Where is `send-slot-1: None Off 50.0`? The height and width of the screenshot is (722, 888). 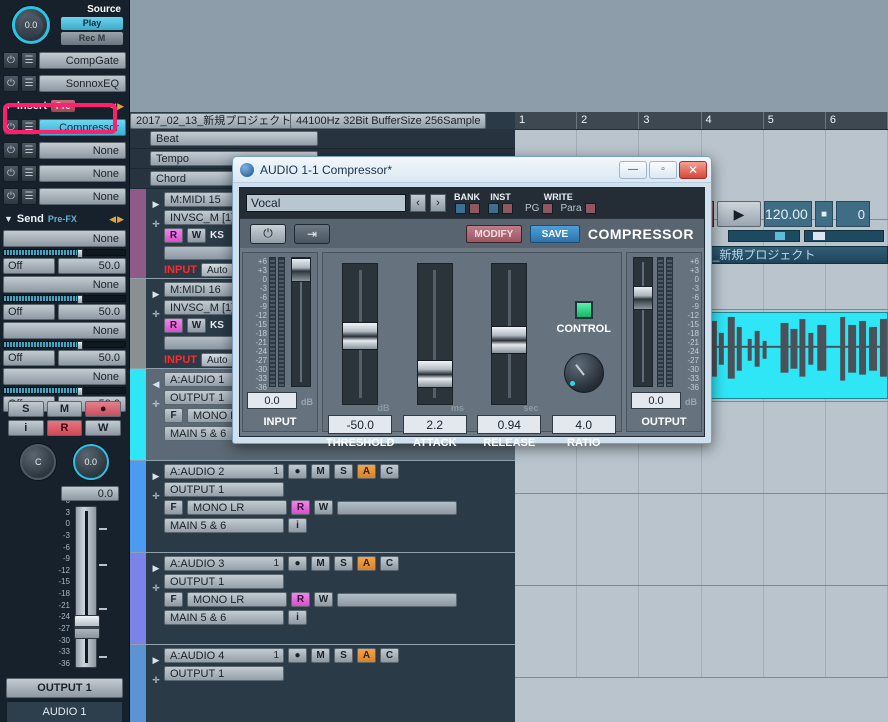
send-slot-1: None Off 50.0 is located at coordinates (64, 252).